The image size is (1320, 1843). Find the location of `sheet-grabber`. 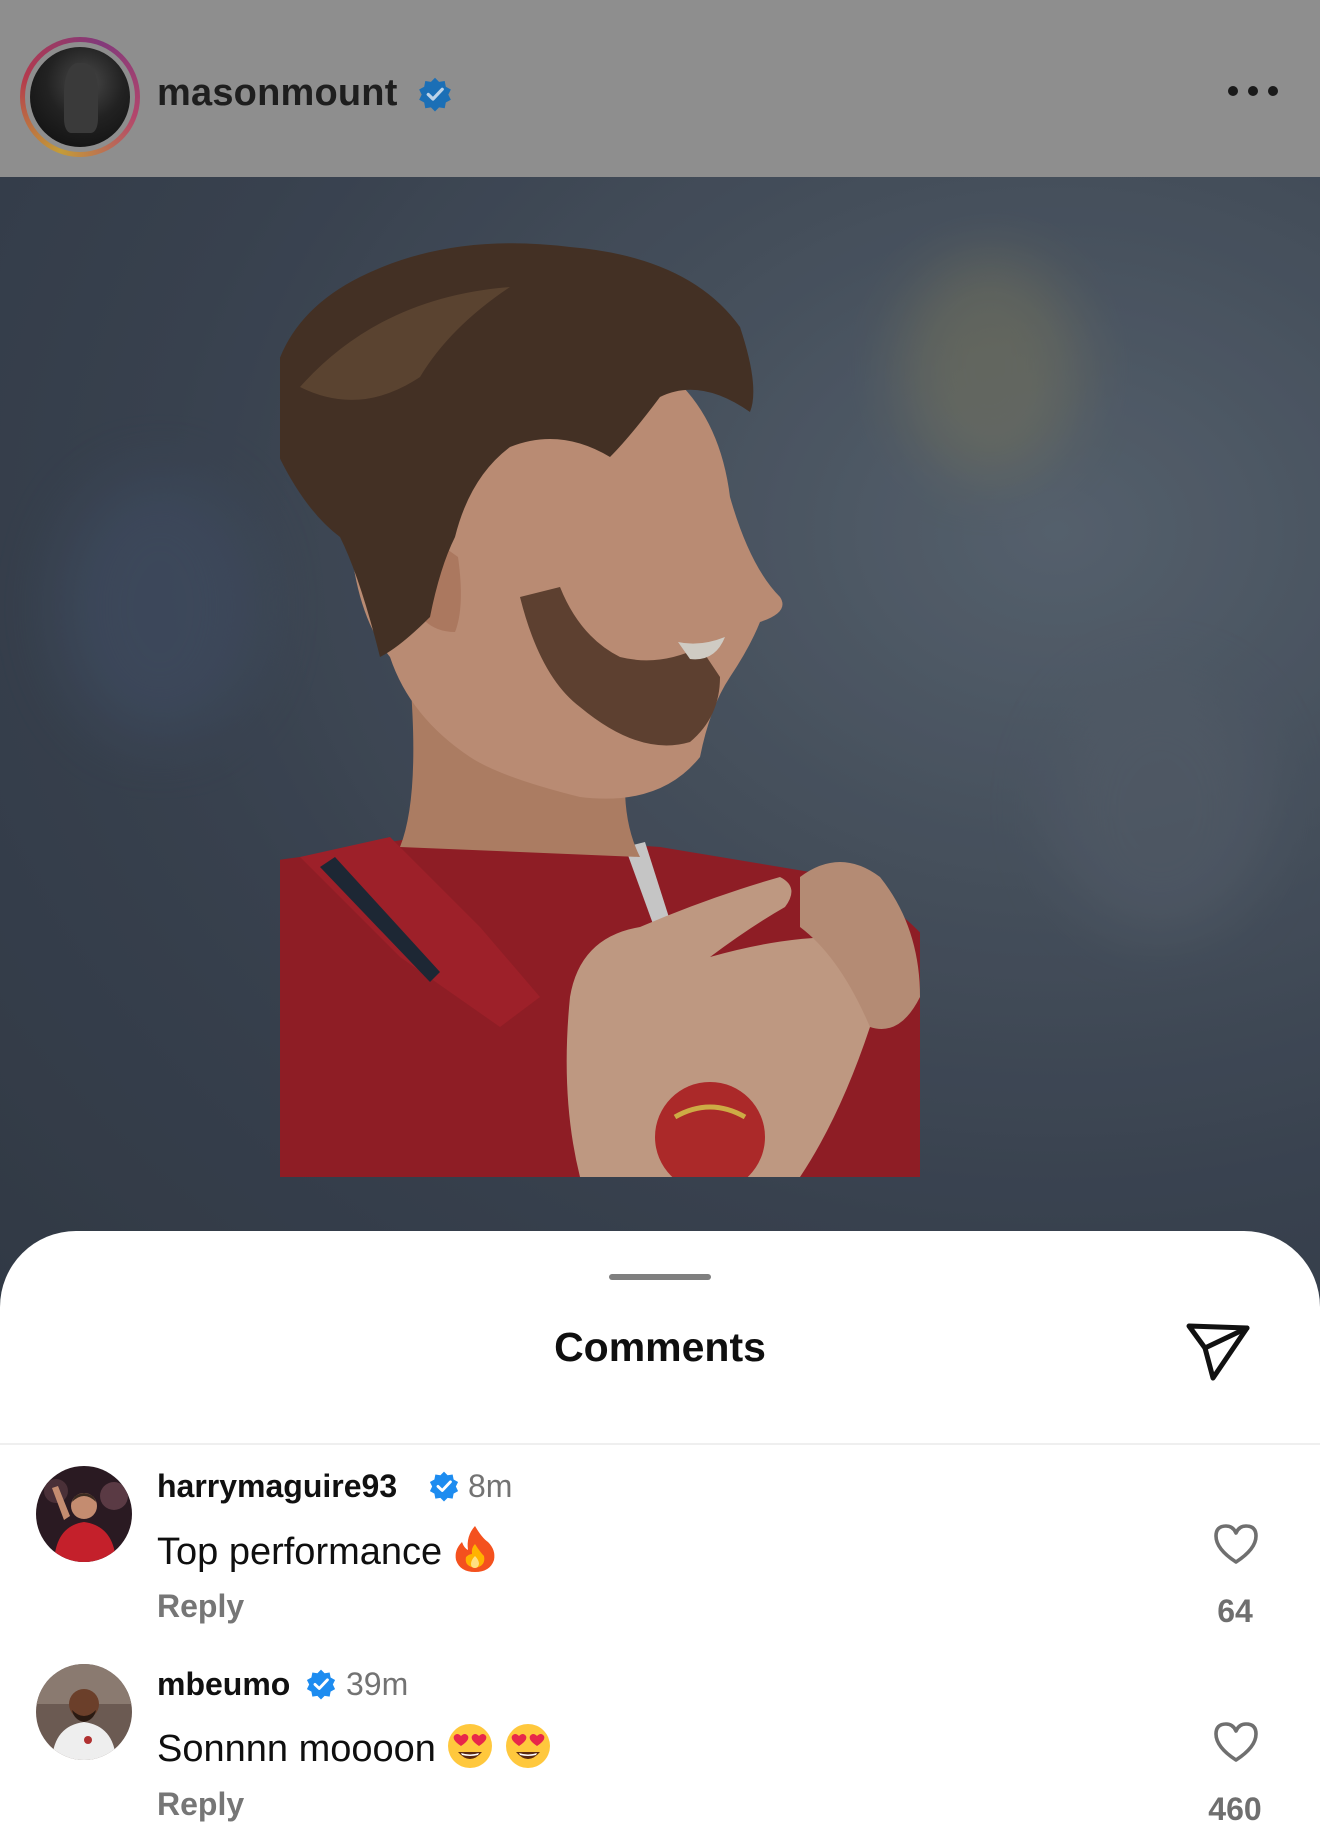

sheet-grabber is located at coordinates (660, 1277).